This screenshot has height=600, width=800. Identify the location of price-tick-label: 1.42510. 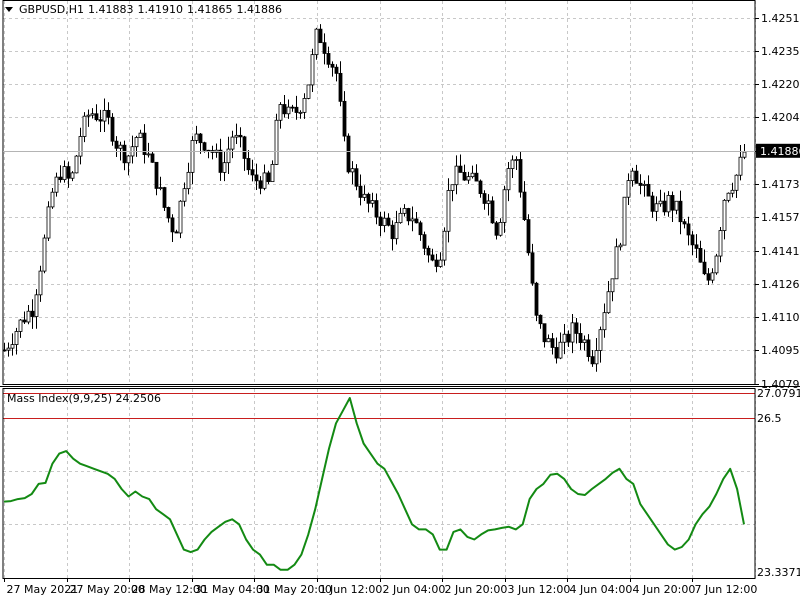
(780, 18).